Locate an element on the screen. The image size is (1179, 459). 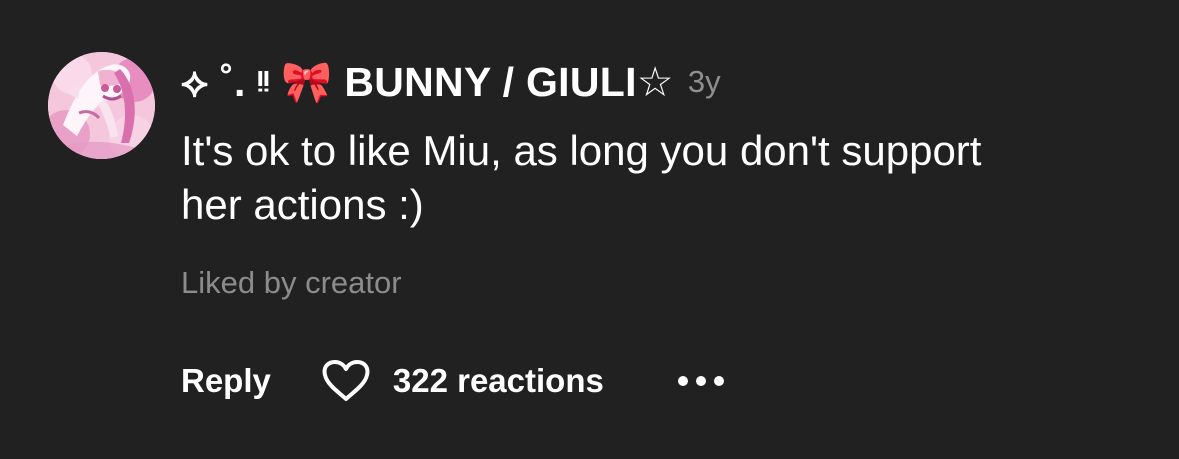
reactions-count: 322 reactions is located at coordinates (498, 381).